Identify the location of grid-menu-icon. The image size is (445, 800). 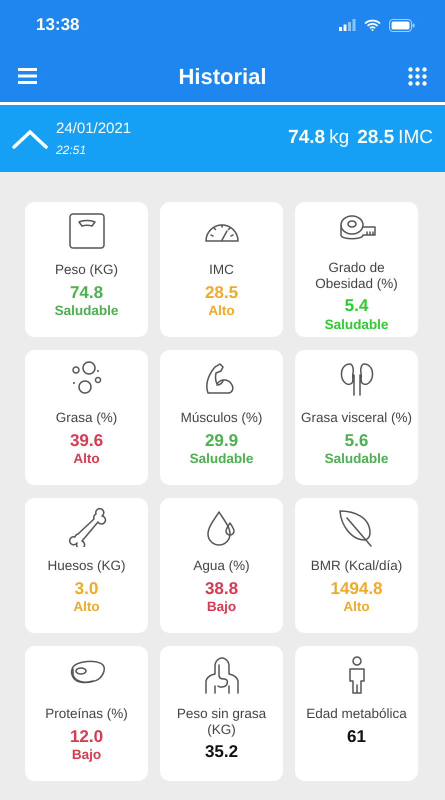
(417, 76).